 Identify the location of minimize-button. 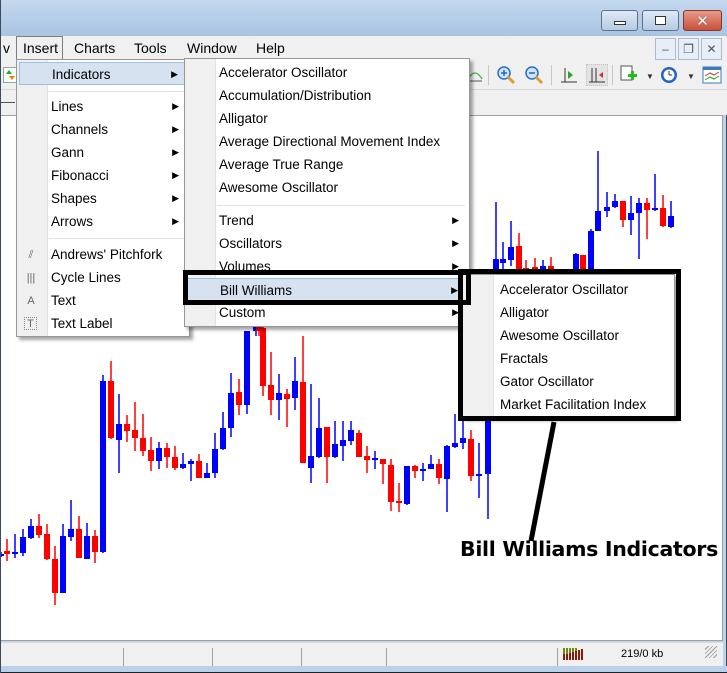
(619, 20).